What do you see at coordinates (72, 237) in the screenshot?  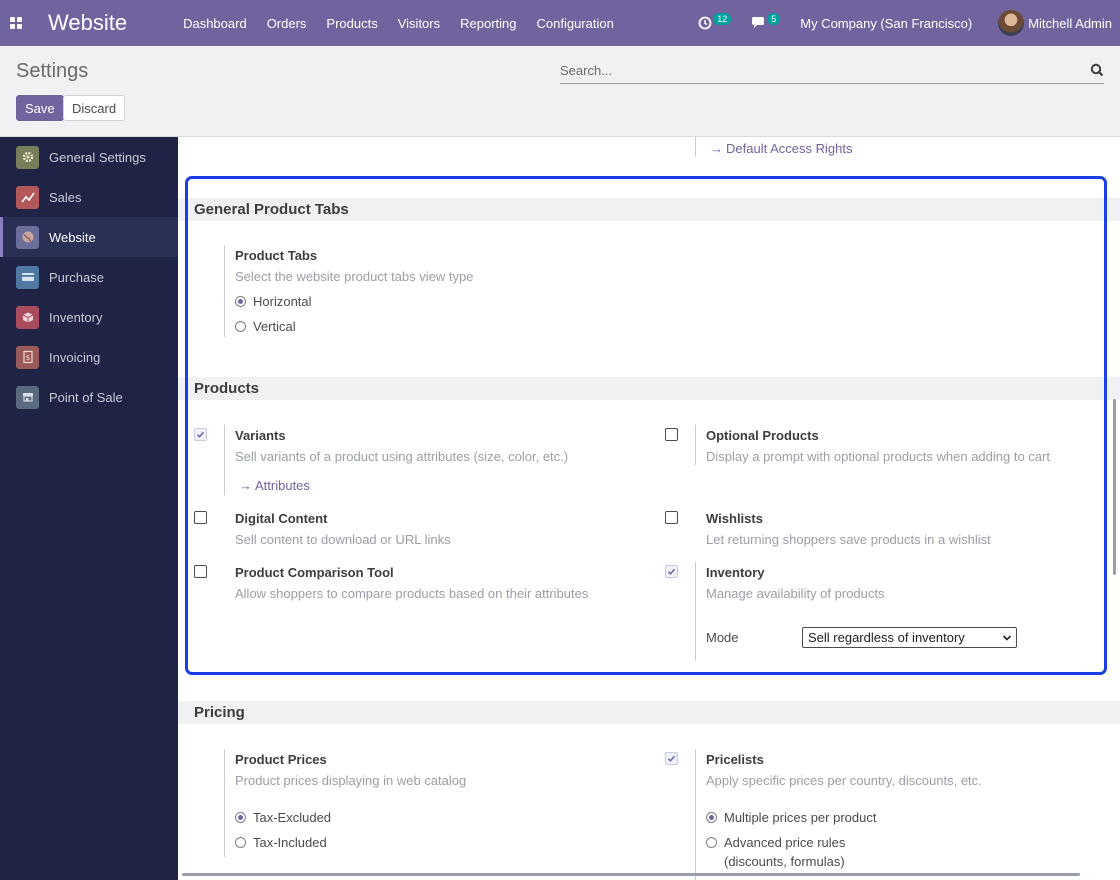 I see `sidebar-item-label: Website` at bounding box center [72, 237].